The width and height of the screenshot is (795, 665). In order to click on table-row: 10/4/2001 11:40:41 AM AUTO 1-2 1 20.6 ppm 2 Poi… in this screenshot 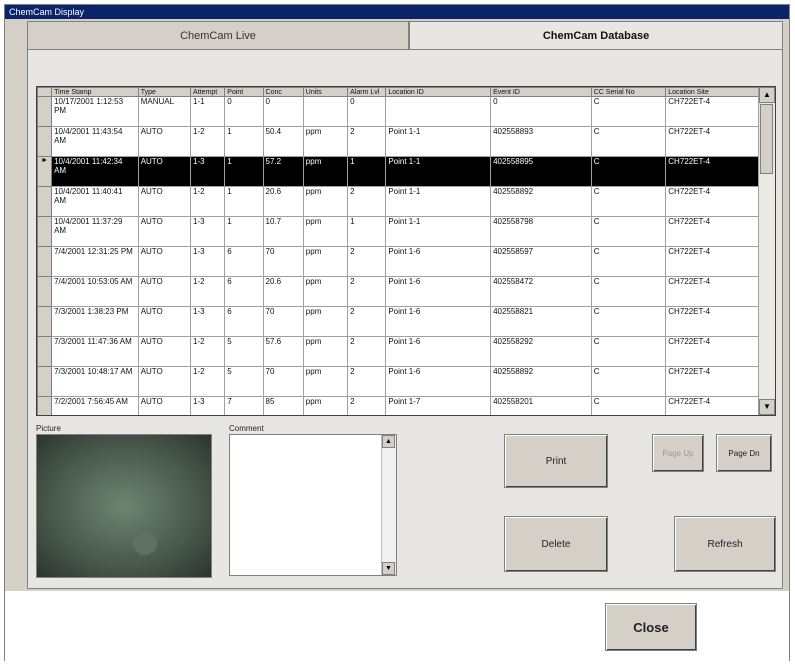, I will do `click(398, 201)`.